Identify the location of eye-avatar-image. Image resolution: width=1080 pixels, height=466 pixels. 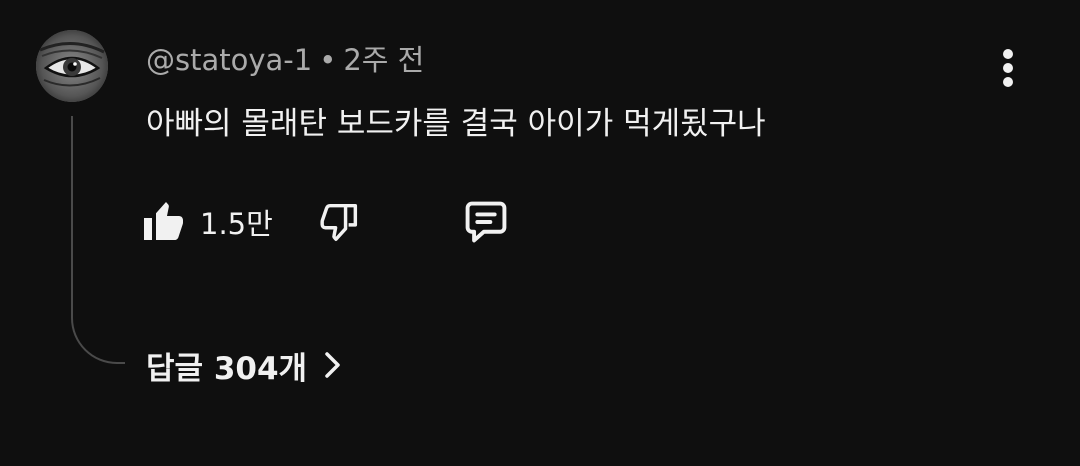
(72, 66).